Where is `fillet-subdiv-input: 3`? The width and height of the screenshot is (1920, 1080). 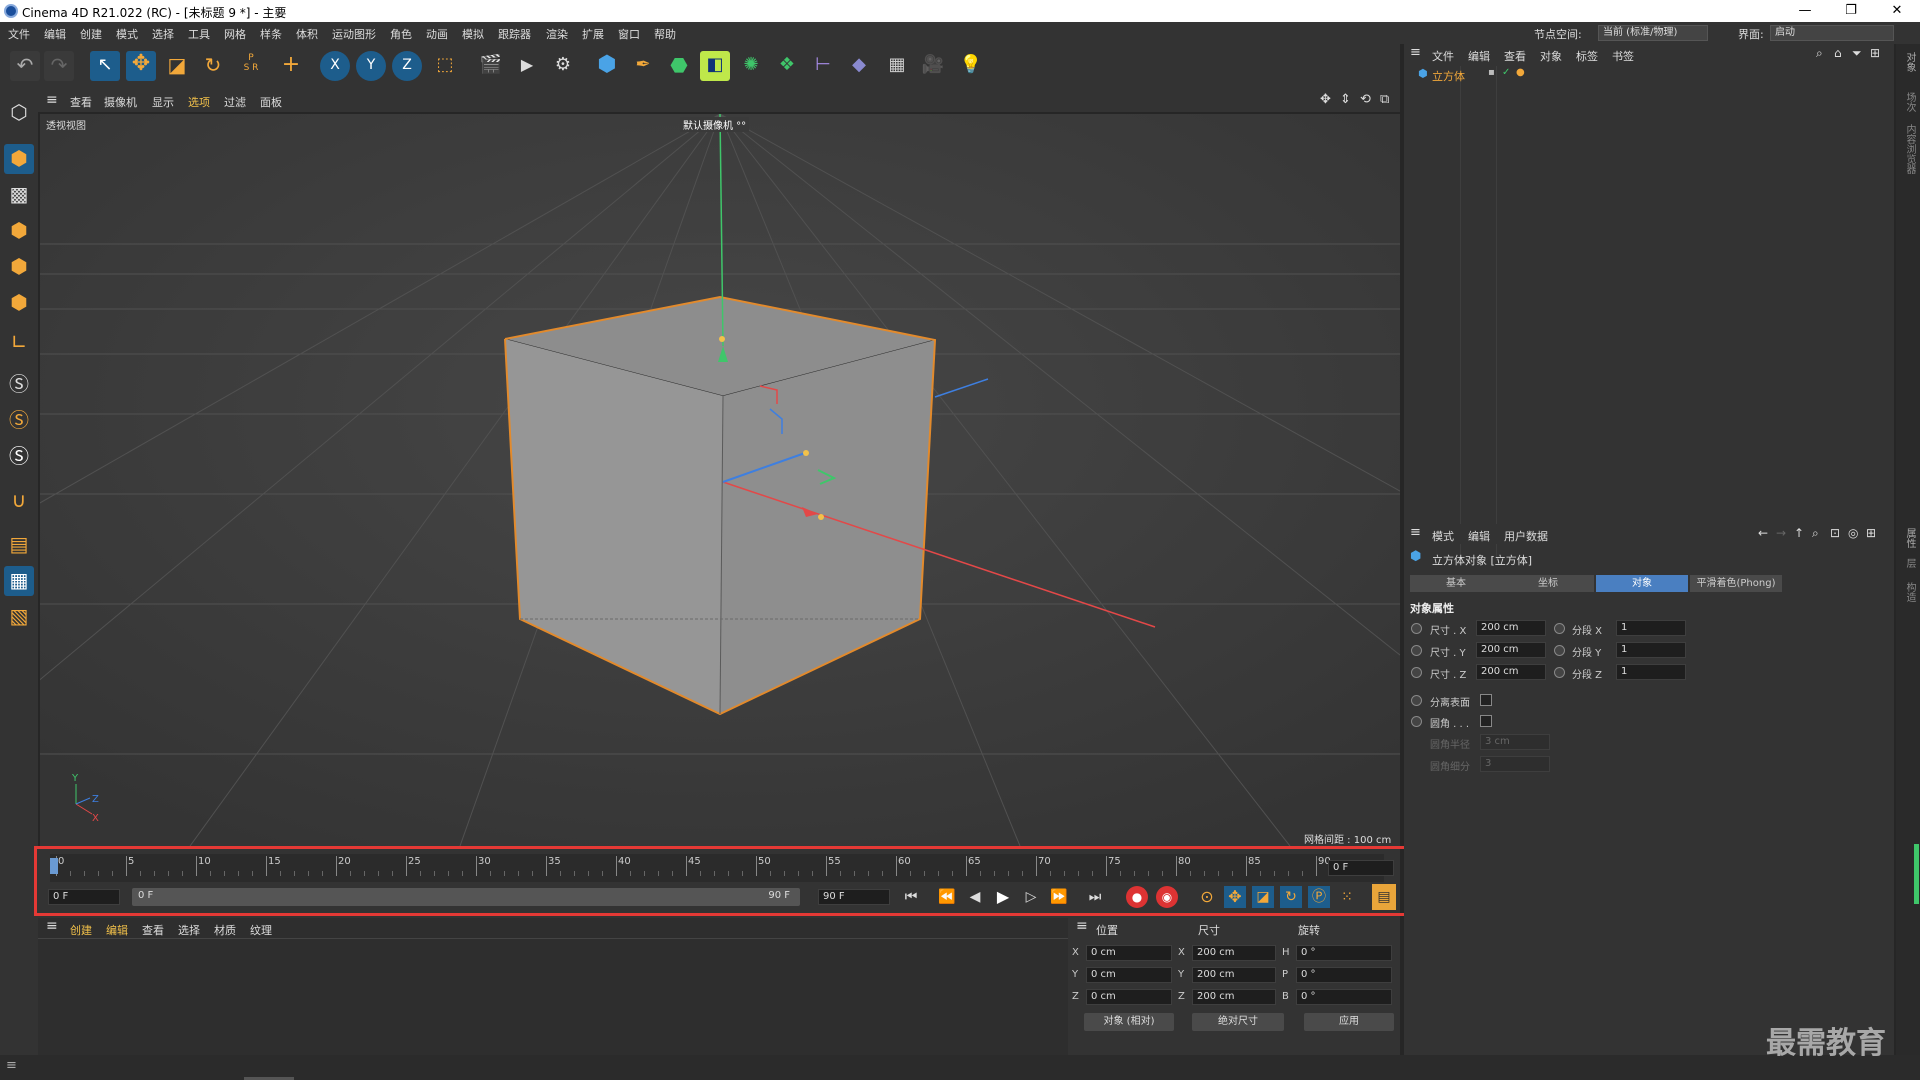 fillet-subdiv-input: 3 is located at coordinates (1515, 764).